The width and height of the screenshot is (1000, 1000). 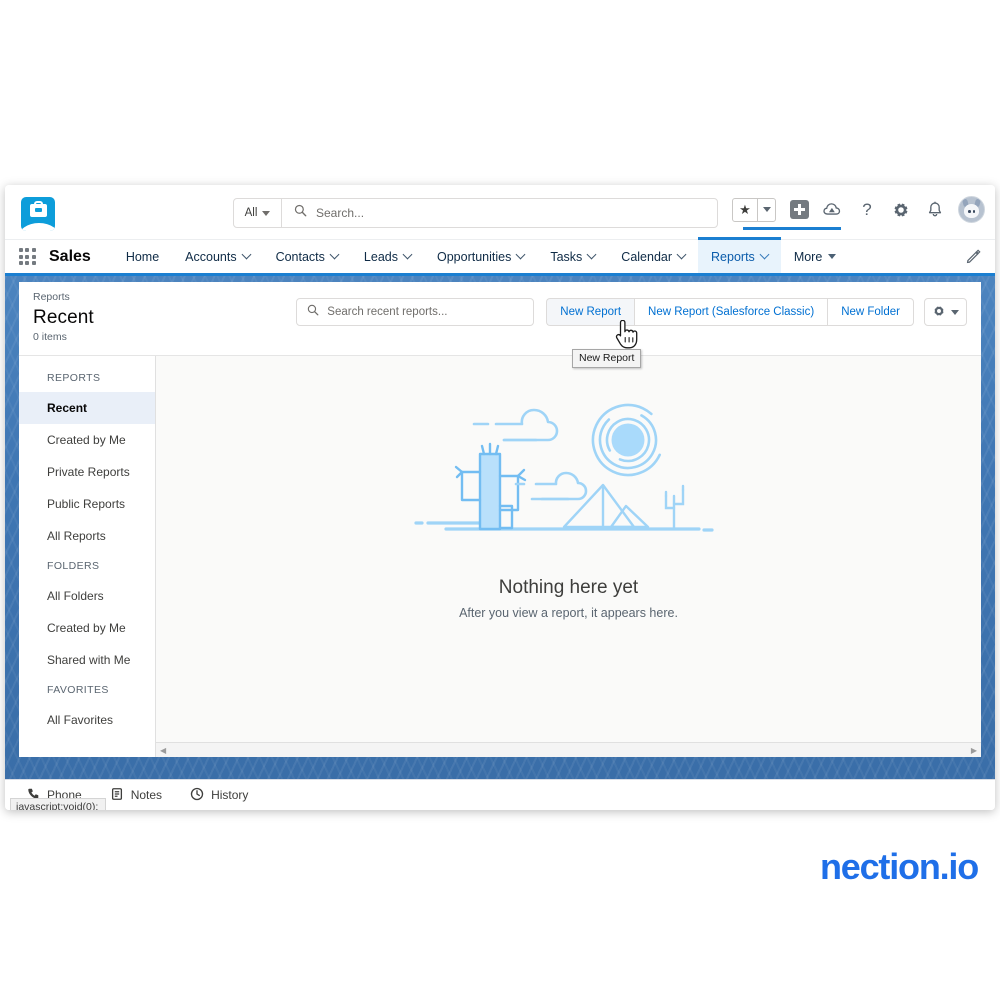 I want to click on page-title: Recent, so click(x=63, y=317).